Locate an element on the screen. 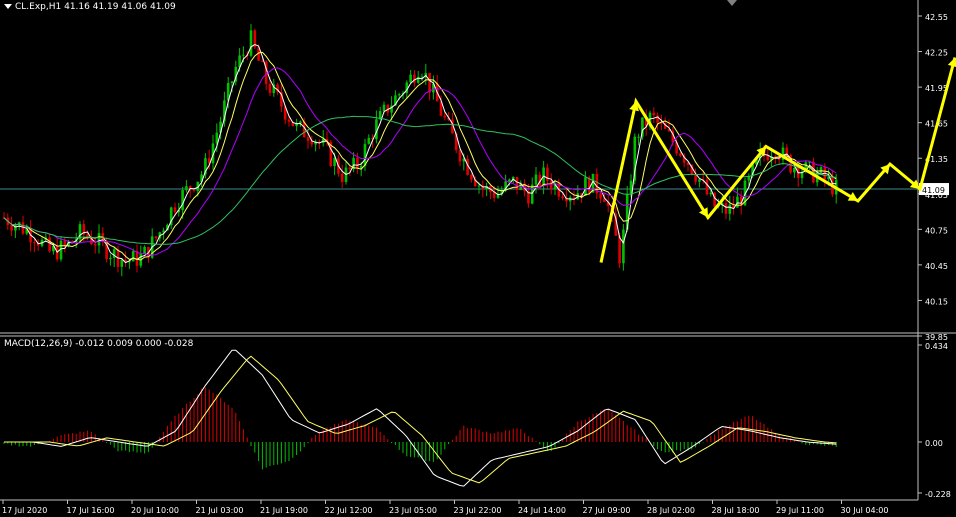  chart-symbol-header: CL.Exp,H1 41.16 41.19 41.06 41.09 is located at coordinates (90, 7).